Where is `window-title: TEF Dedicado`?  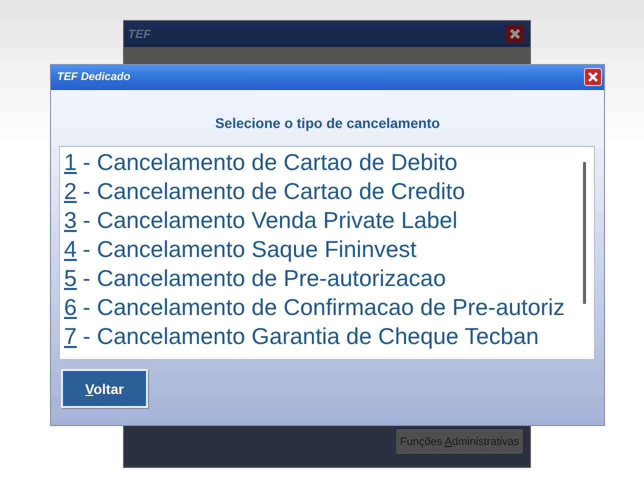
window-title: TEF Dedicado is located at coordinates (93, 77).